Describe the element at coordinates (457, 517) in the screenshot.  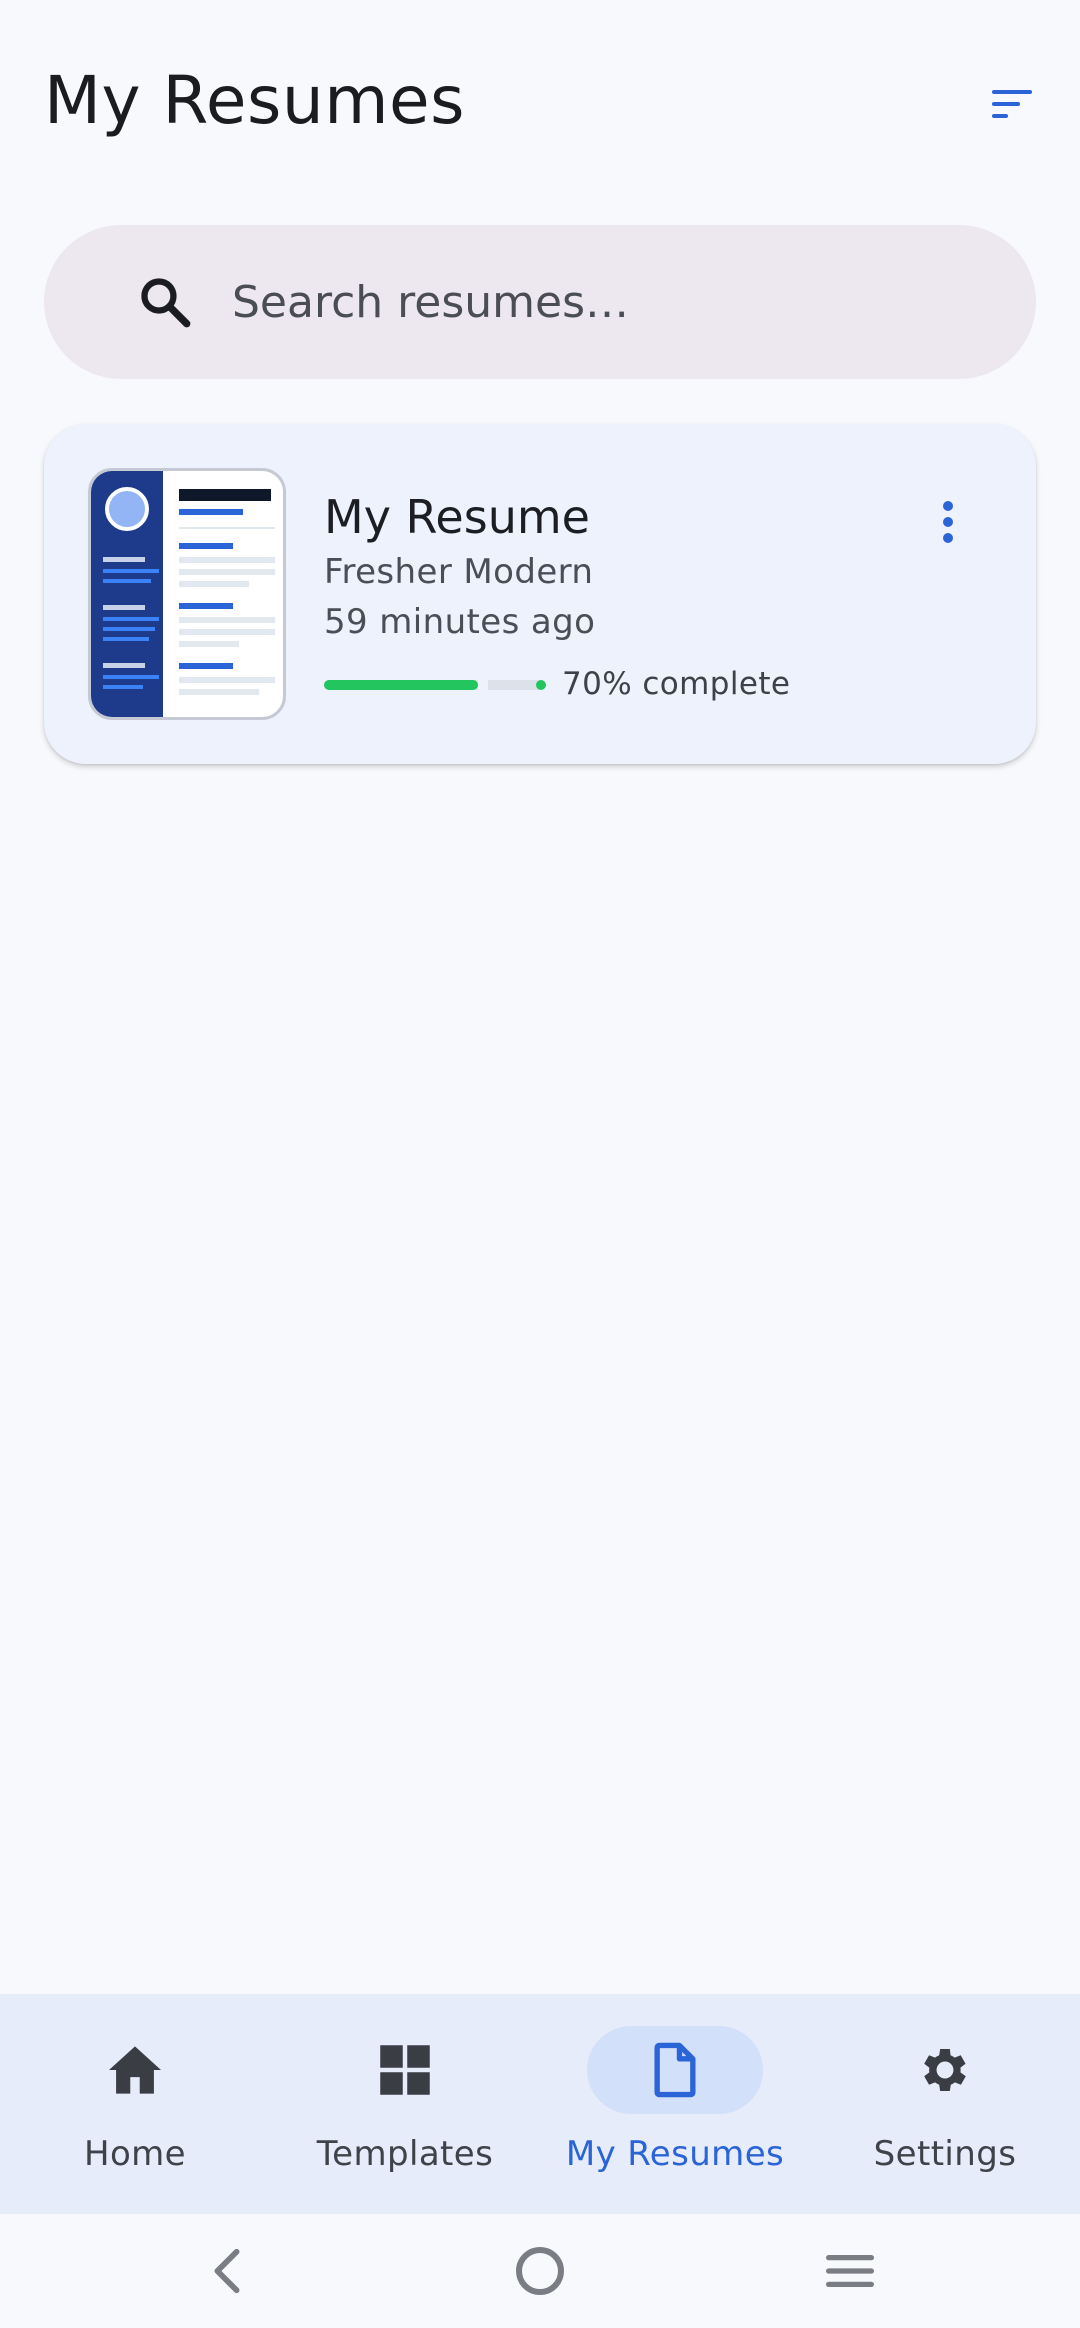
I see `resume-title: My Resume` at that location.